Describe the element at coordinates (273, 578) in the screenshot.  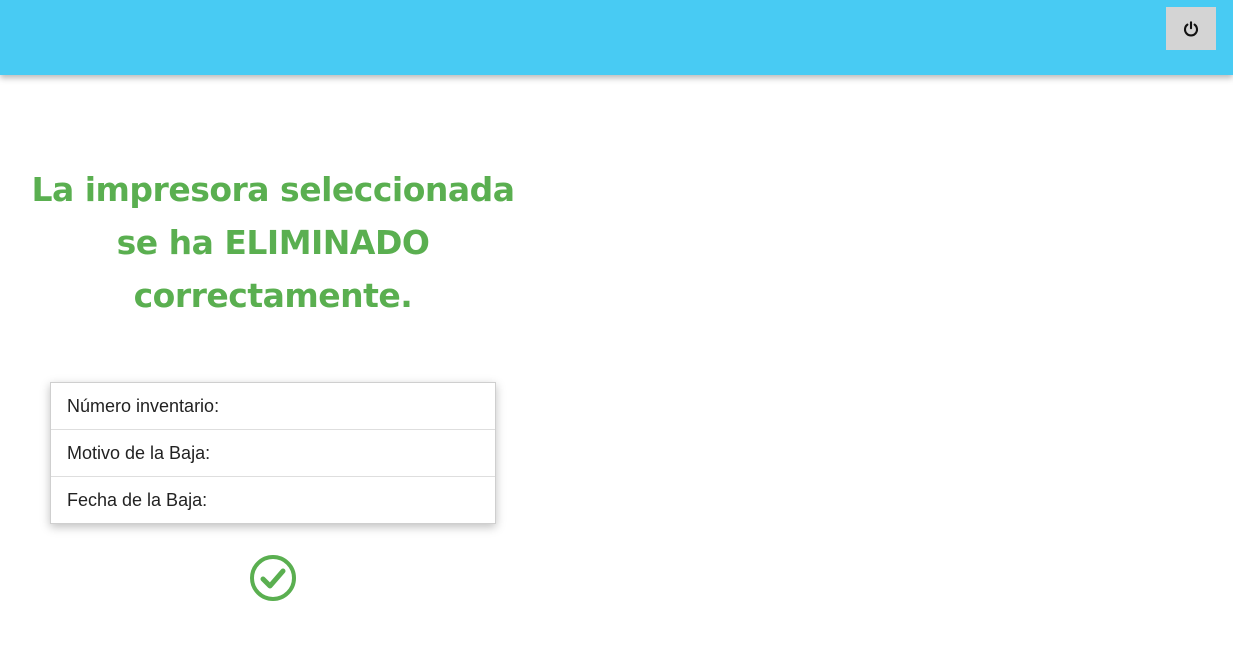
I see `check-circle-icon` at that location.